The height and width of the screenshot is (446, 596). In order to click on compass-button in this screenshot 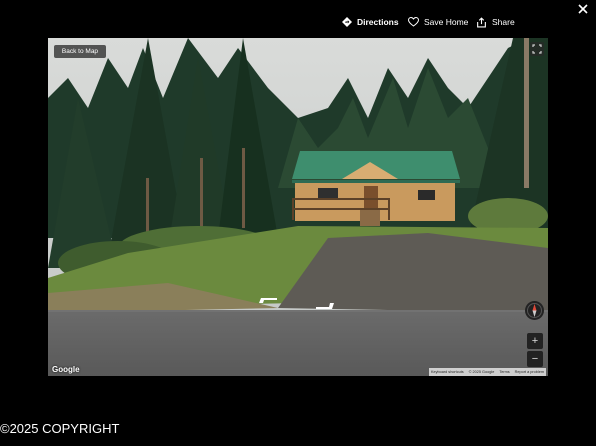, I will do `click(534, 310)`.